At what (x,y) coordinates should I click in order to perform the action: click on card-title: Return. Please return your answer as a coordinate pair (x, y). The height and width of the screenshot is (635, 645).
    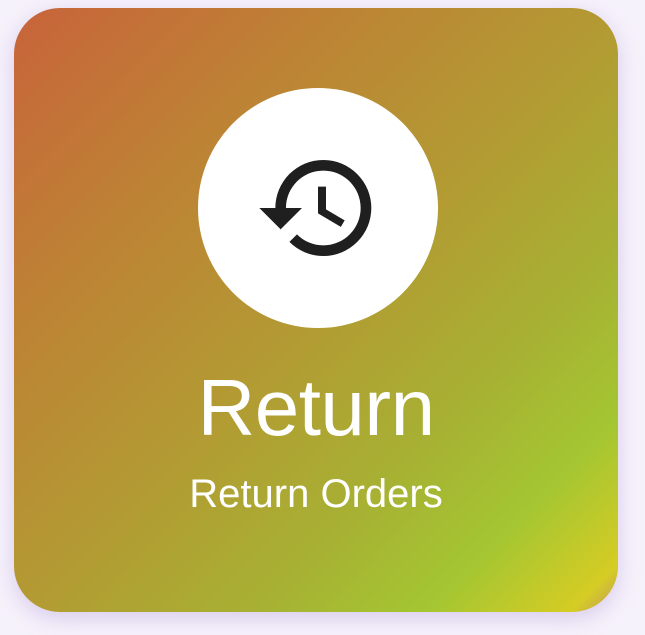
    Looking at the image, I should click on (316, 407).